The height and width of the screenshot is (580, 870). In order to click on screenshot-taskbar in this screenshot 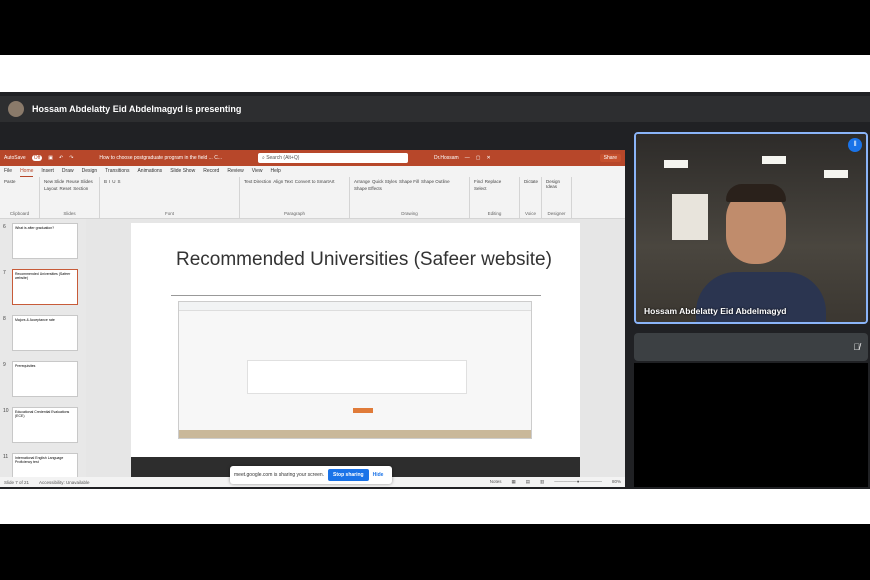, I will do `click(355, 434)`.